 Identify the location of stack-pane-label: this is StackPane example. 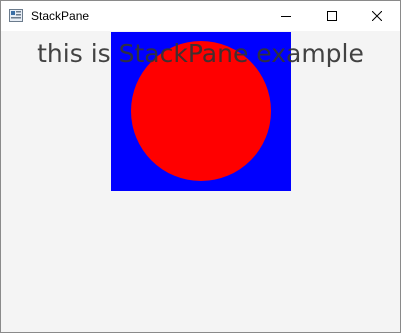
(200, 53).